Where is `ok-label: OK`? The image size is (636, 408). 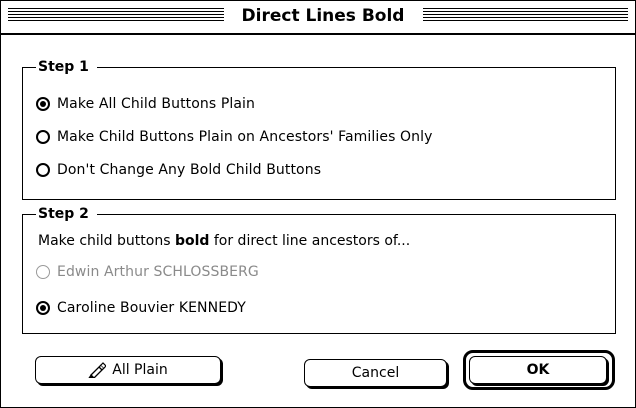
ok-label: OK is located at coordinates (538, 370).